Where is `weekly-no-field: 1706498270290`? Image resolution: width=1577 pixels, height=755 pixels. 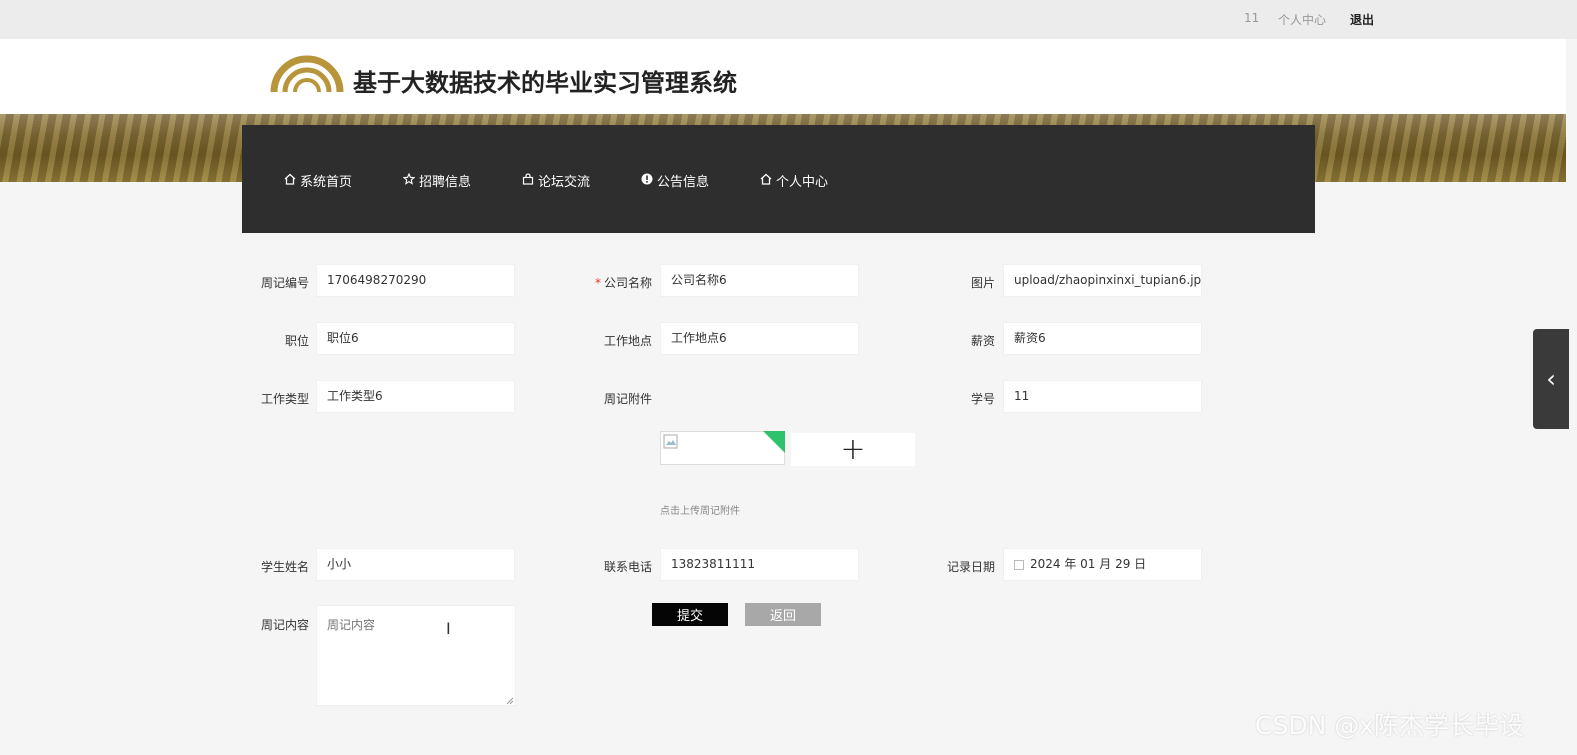 weekly-no-field: 1706498270290 is located at coordinates (415, 280).